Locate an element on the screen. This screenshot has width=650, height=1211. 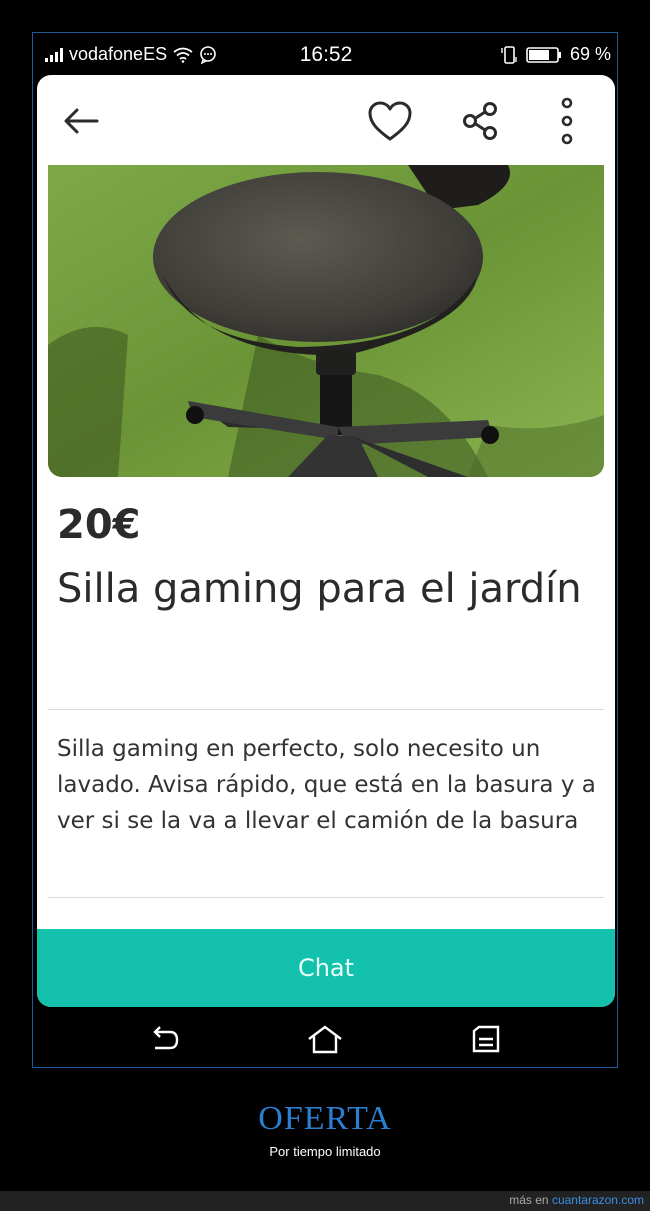
nav-recents-button is located at coordinates (486, 1040).